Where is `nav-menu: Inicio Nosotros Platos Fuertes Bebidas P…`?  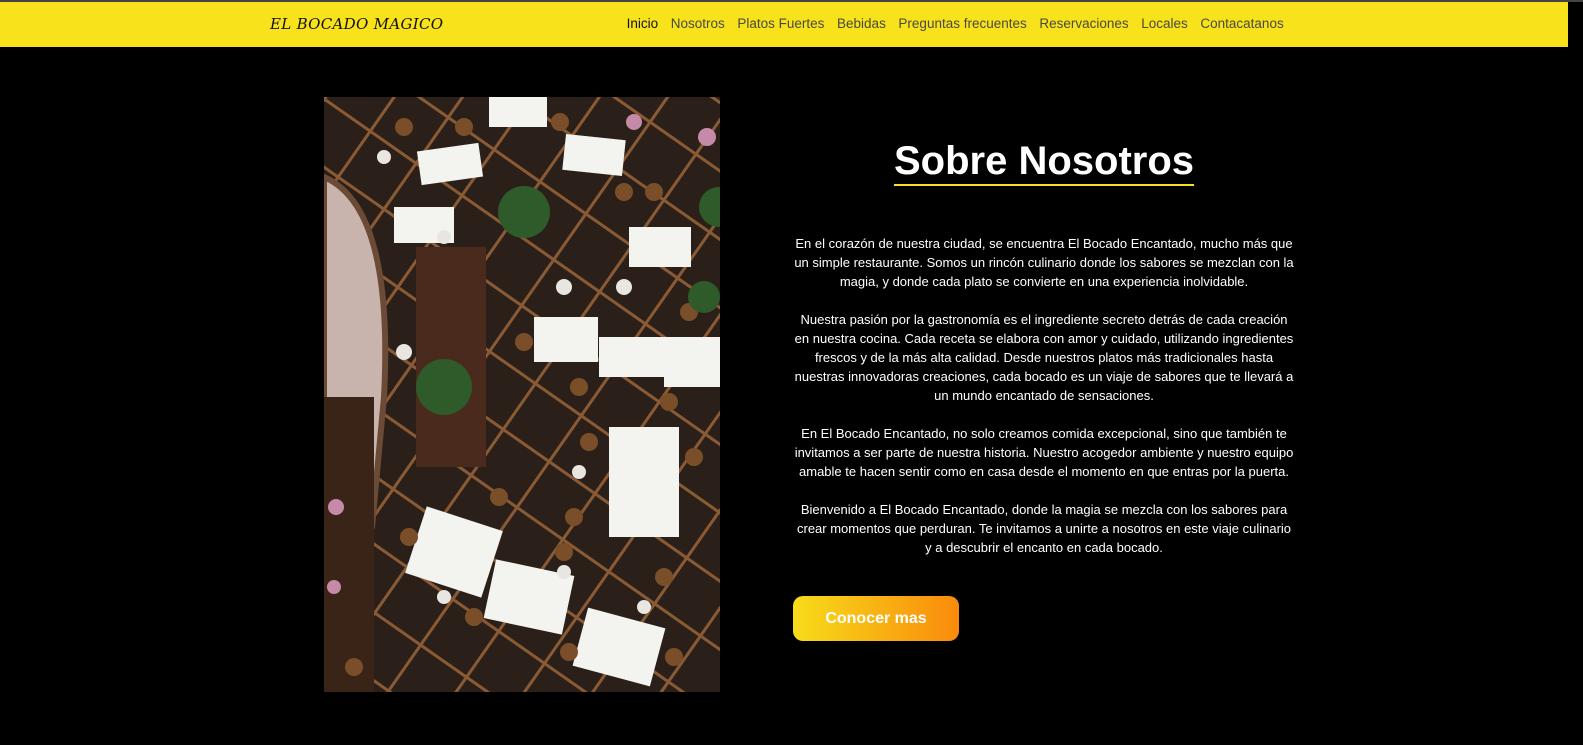
nav-menu: Inicio Nosotros Platos Fuertes Bebidas P… is located at coordinates (955, 23).